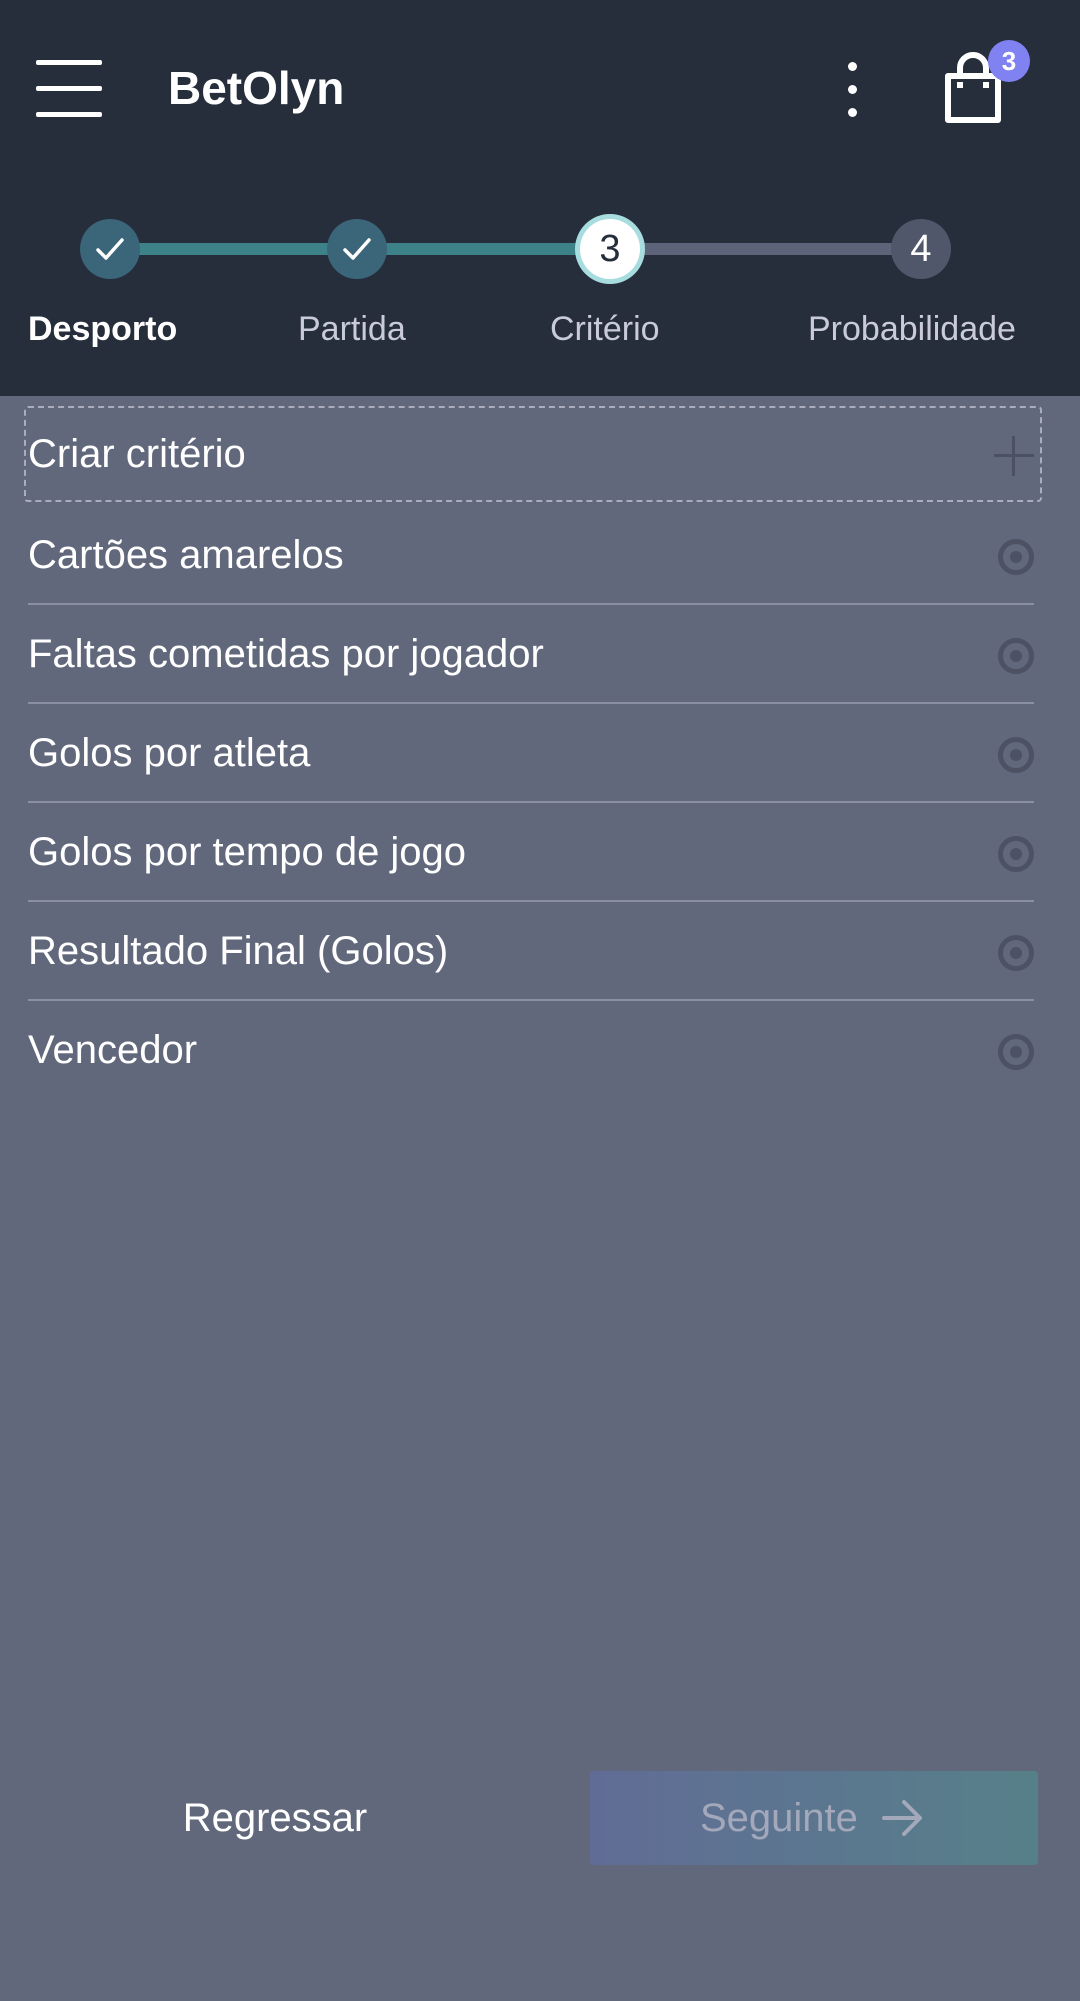  Describe the element at coordinates (533, 454) in the screenshot. I see `create-criterion-button: Criar critério` at that location.